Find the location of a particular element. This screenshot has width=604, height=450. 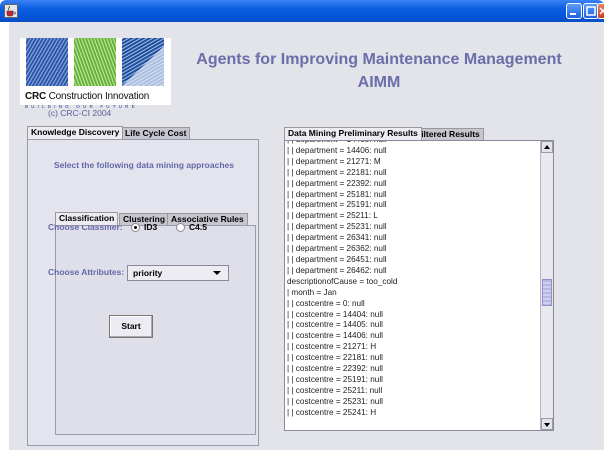

result-line: | | costcentre = 25191: null is located at coordinates (335, 379).